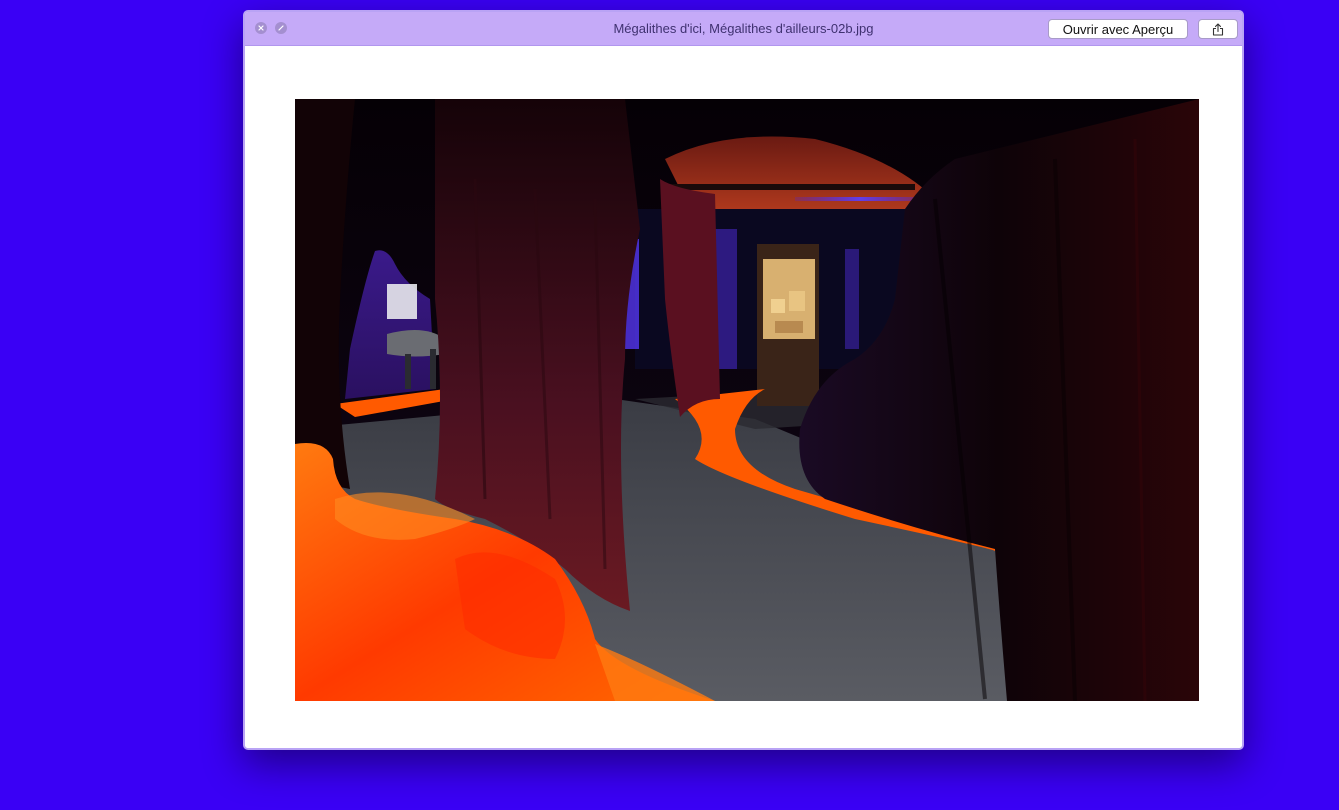 This screenshot has width=1339, height=810. I want to click on close-button, so click(261, 28).